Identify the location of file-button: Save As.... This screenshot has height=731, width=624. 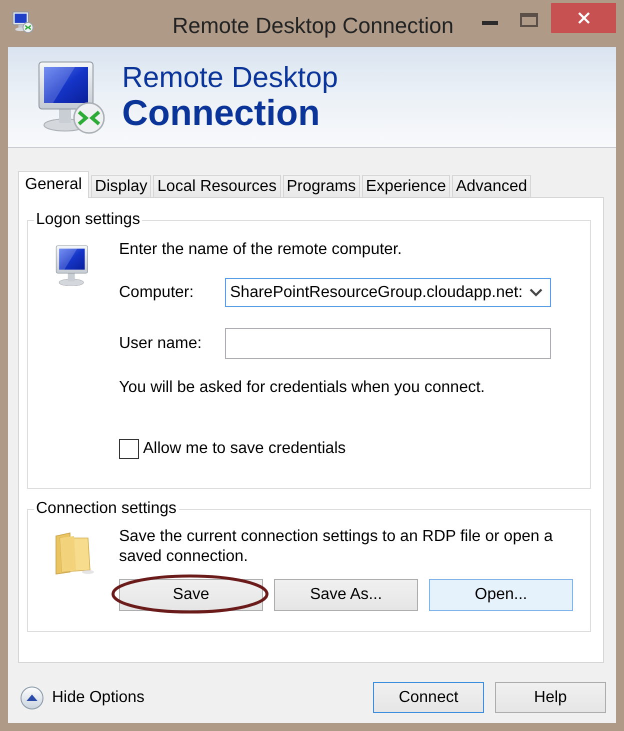
(346, 595).